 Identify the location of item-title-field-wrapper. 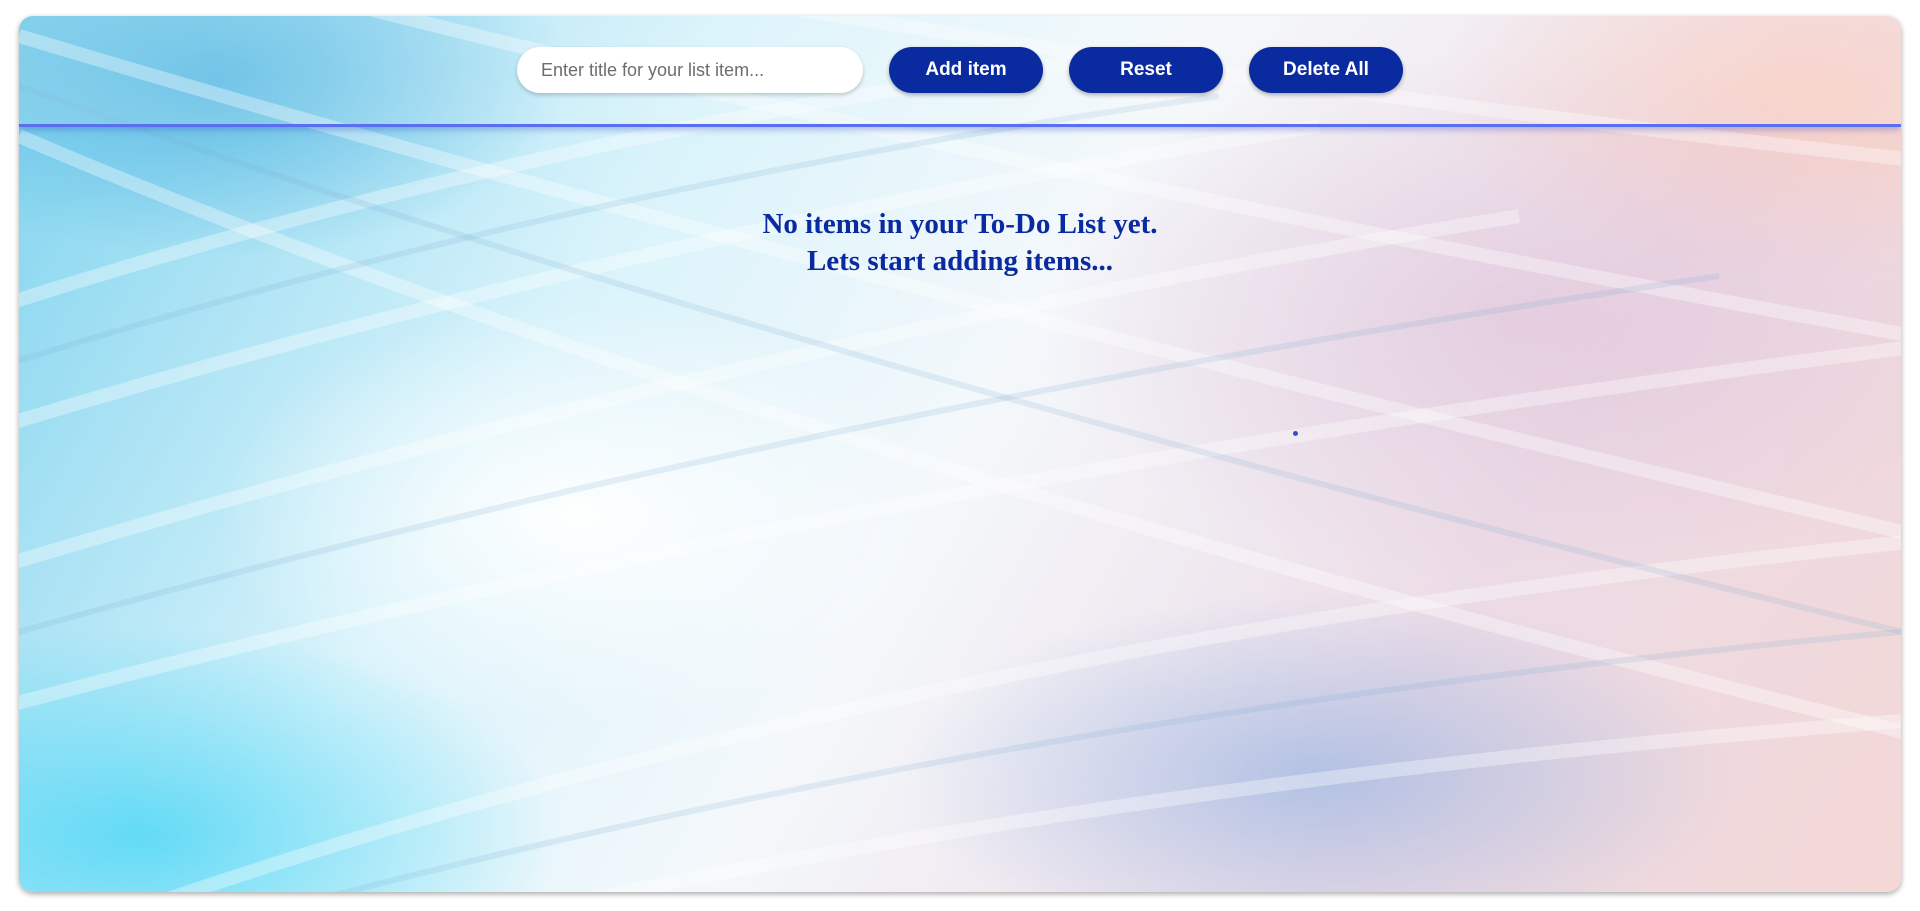
(690, 70).